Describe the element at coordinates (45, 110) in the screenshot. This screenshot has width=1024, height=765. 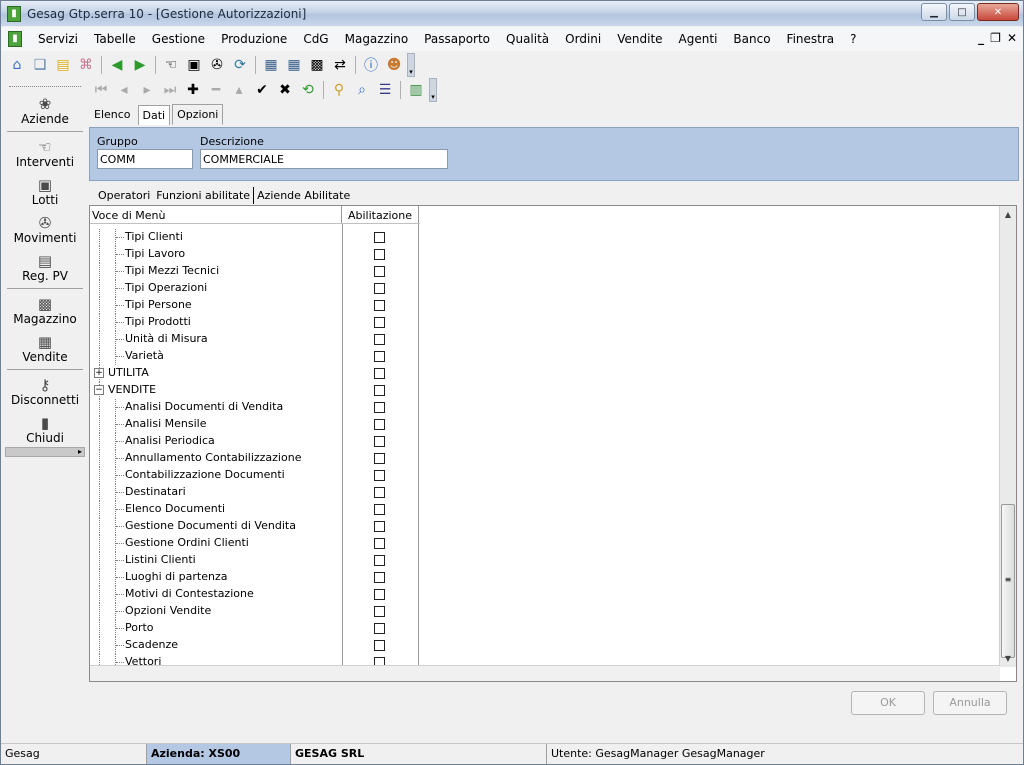
I see `sidebar-item-aziende: ❀ Aziende` at that location.